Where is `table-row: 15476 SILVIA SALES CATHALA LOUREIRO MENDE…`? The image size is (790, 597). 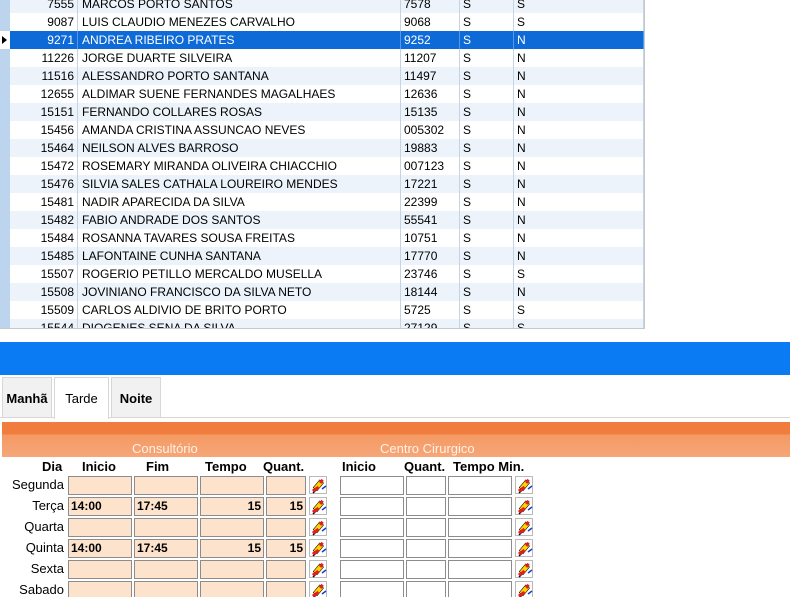
table-row: 15476 SILVIA SALES CATHALA LOUREIRO MENDE… is located at coordinates (322, 184).